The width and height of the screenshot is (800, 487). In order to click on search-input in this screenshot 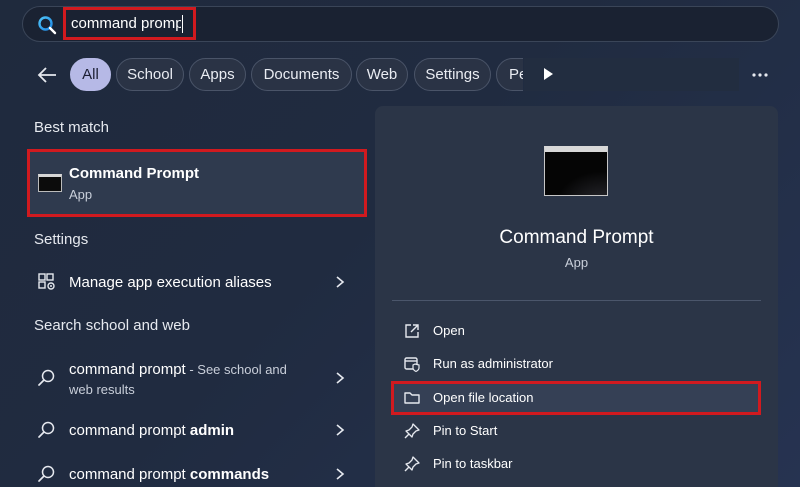, I will do `click(126, 23)`.